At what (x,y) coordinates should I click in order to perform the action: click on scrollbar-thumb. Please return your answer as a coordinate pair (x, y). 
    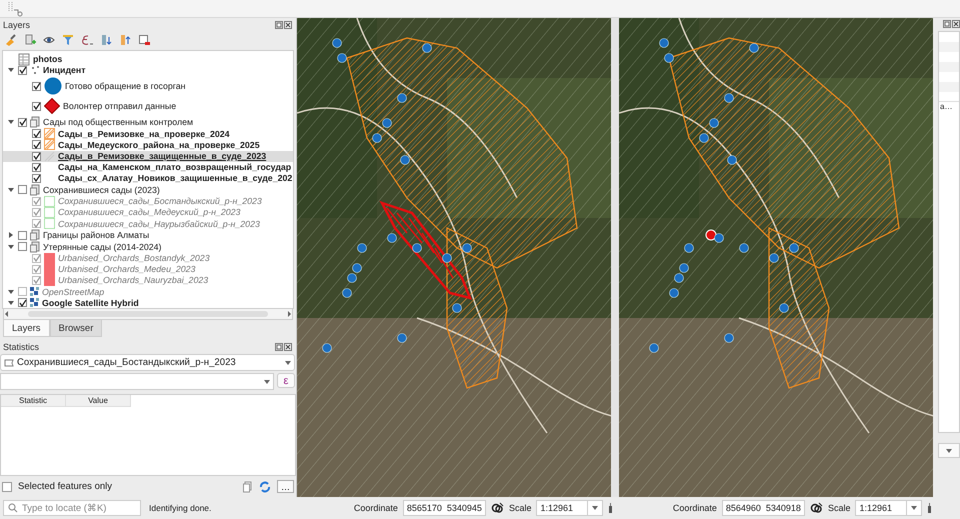
    Looking at the image, I should click on (148, 314).